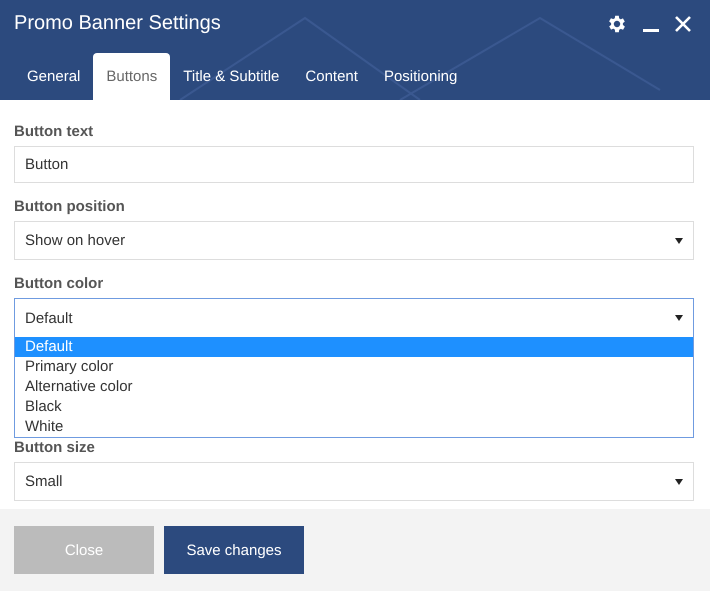  What do you see at coordinates (231, 76) in the screenshot?
I see `tab: Title & Subtitle` at bounding box center [231, 76].